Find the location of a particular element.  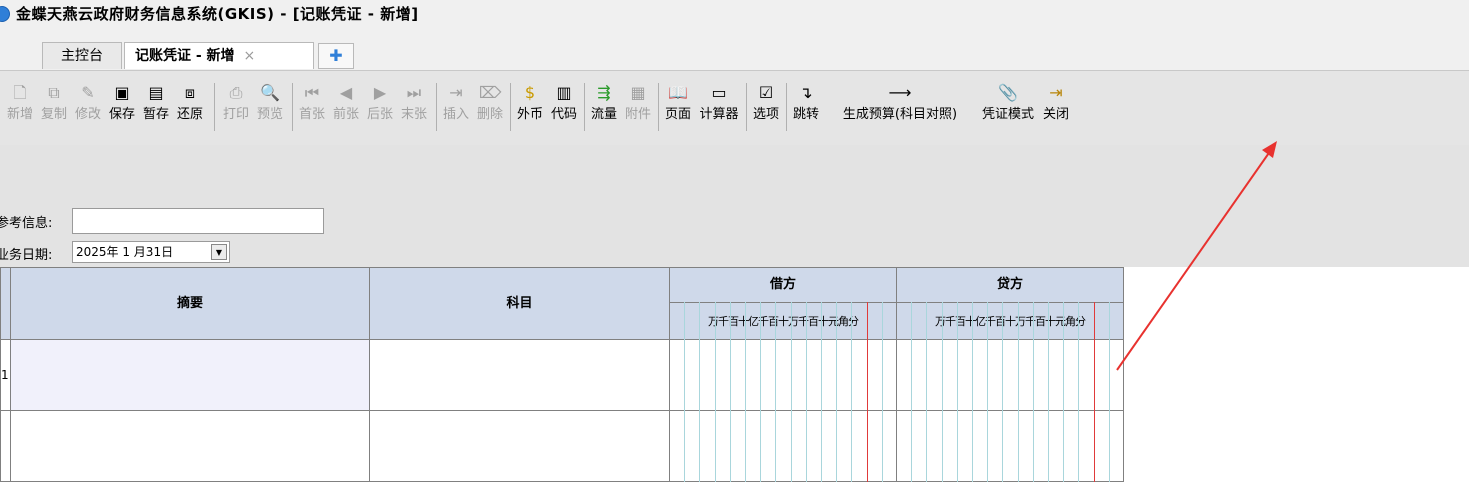

annotation-arrow is located at coordinates (1196, 256).